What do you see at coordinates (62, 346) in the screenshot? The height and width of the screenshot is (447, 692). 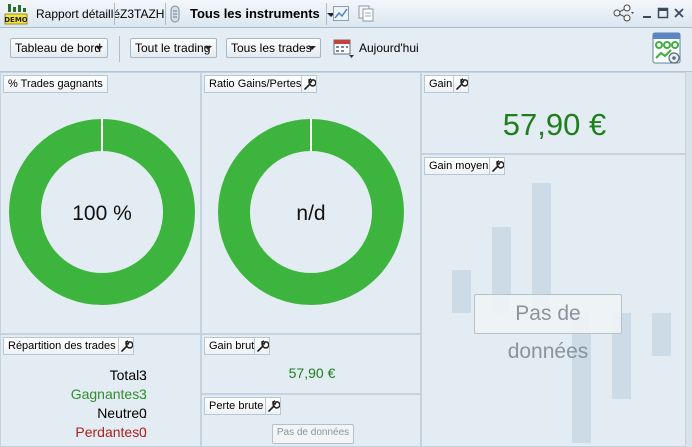 I see `panel-title: Répartition des trades` at bounding box center [62, 346].